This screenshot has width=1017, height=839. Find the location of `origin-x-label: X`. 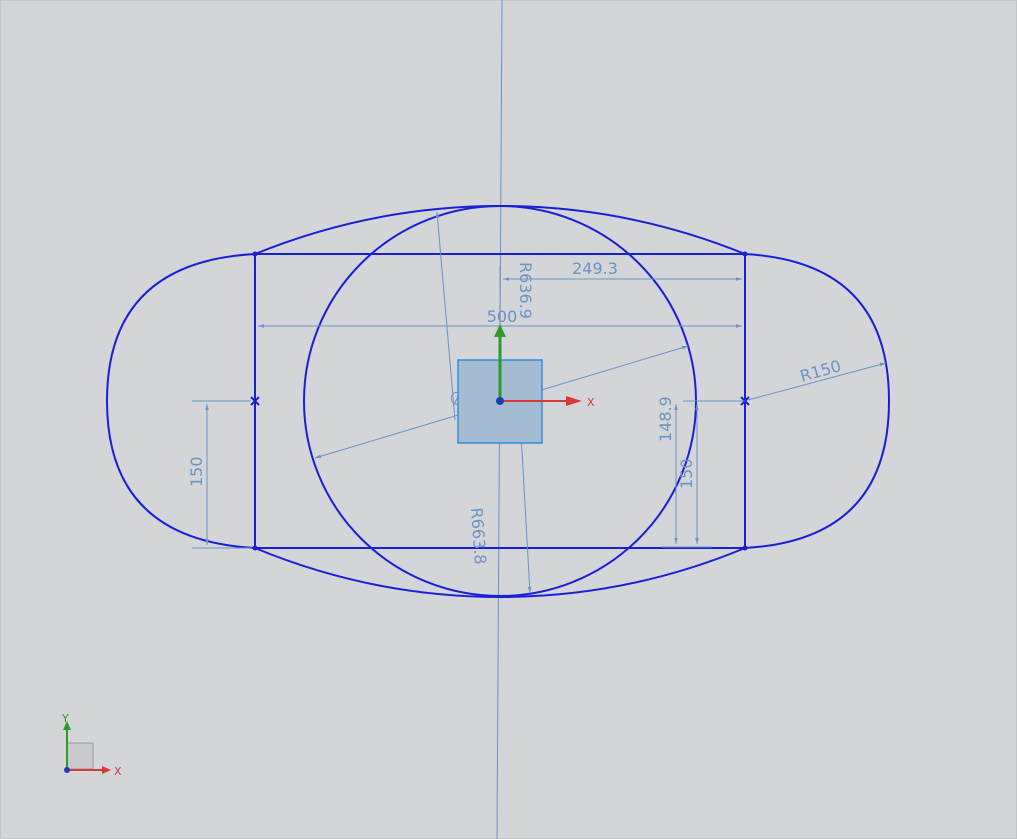

origin-x-label: X is located at coordinates (591, 402).